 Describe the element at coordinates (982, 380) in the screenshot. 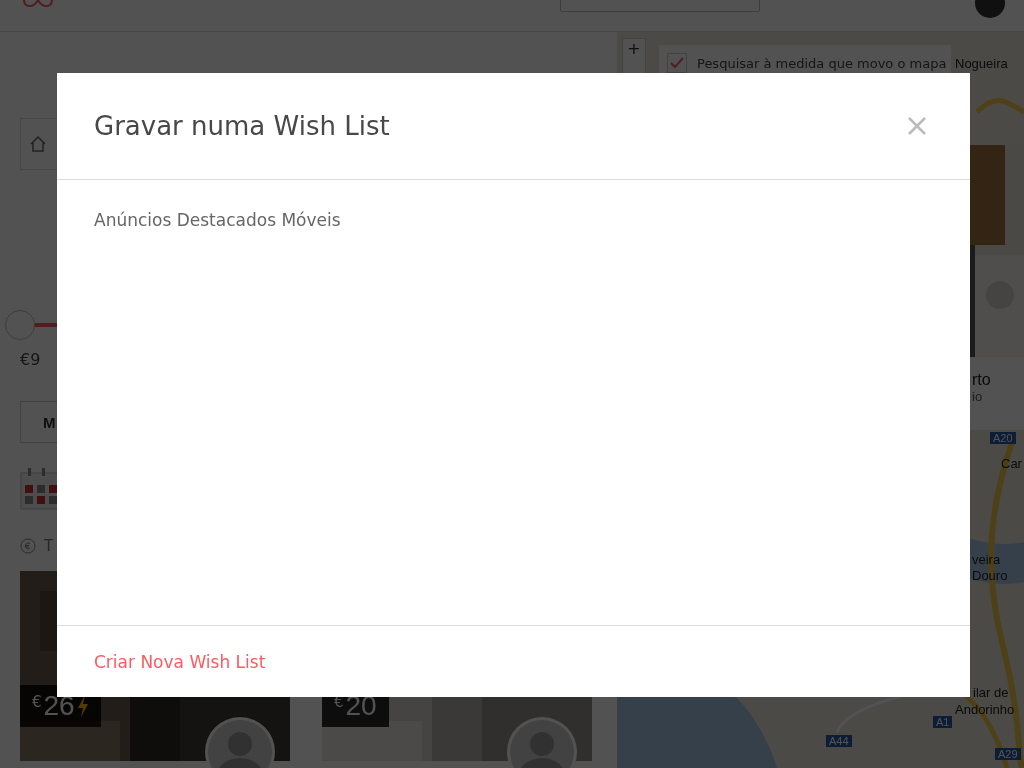

I see `listing-title: rto` at that location.